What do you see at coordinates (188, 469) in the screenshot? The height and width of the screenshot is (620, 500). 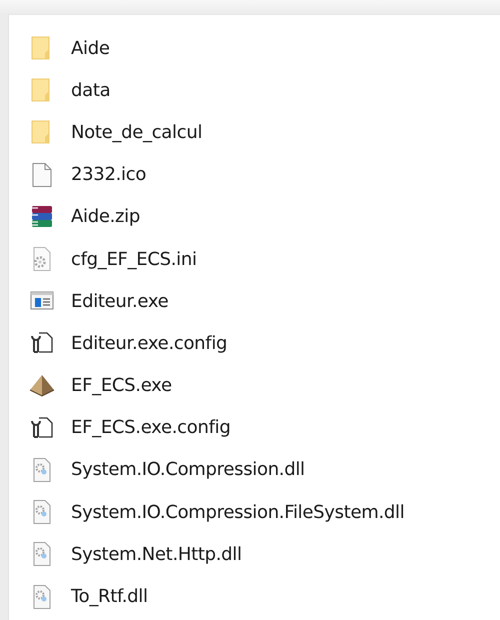 I see `file-name: System.IO.Compression.dll` at bounding box center [188, 469].